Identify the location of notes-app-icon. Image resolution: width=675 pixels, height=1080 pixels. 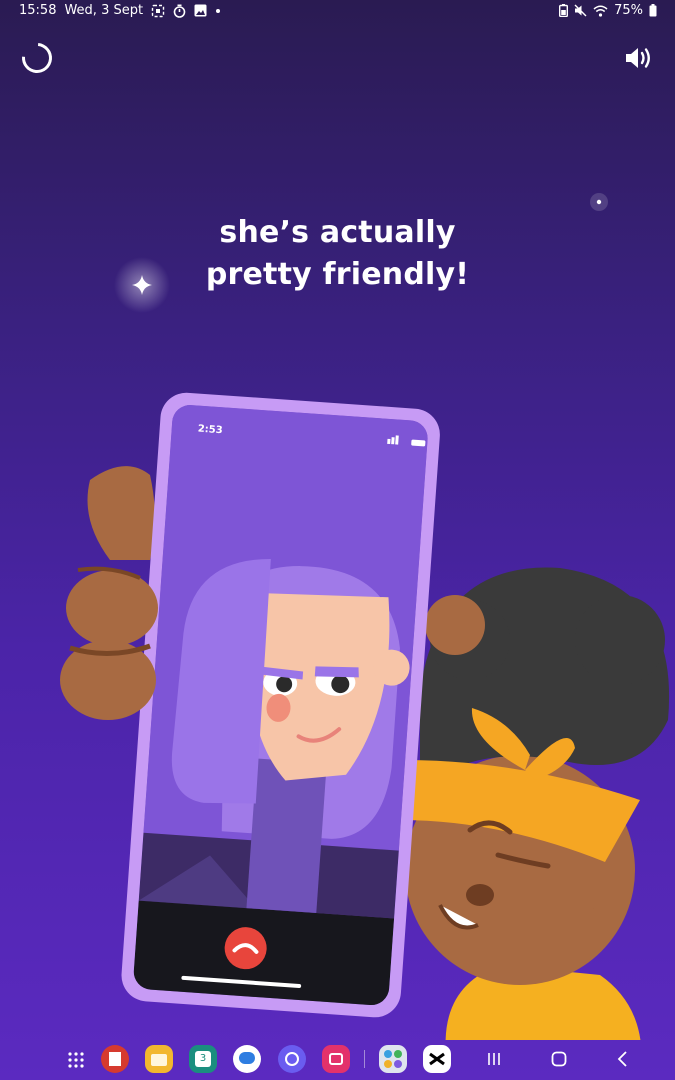
(159, 1059).